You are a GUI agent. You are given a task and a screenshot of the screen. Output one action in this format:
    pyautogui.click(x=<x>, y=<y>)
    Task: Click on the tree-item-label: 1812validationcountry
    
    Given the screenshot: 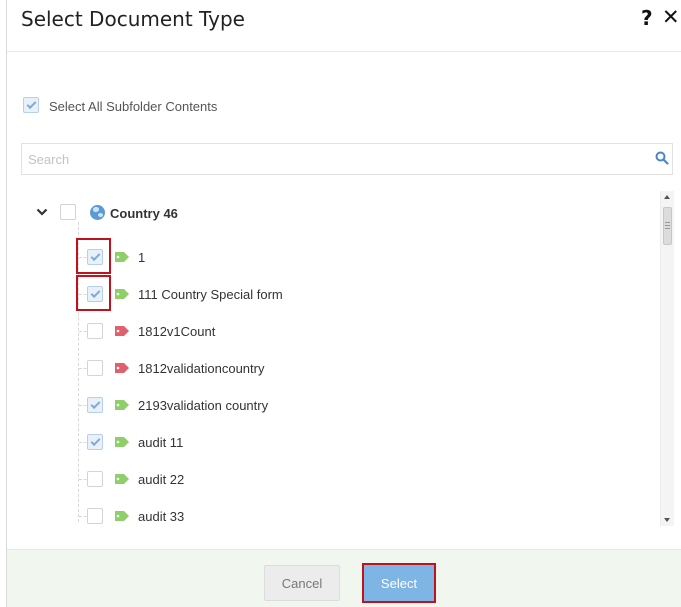 What is the action you would take?
    pyautogui.click(x=201, y=368)
    